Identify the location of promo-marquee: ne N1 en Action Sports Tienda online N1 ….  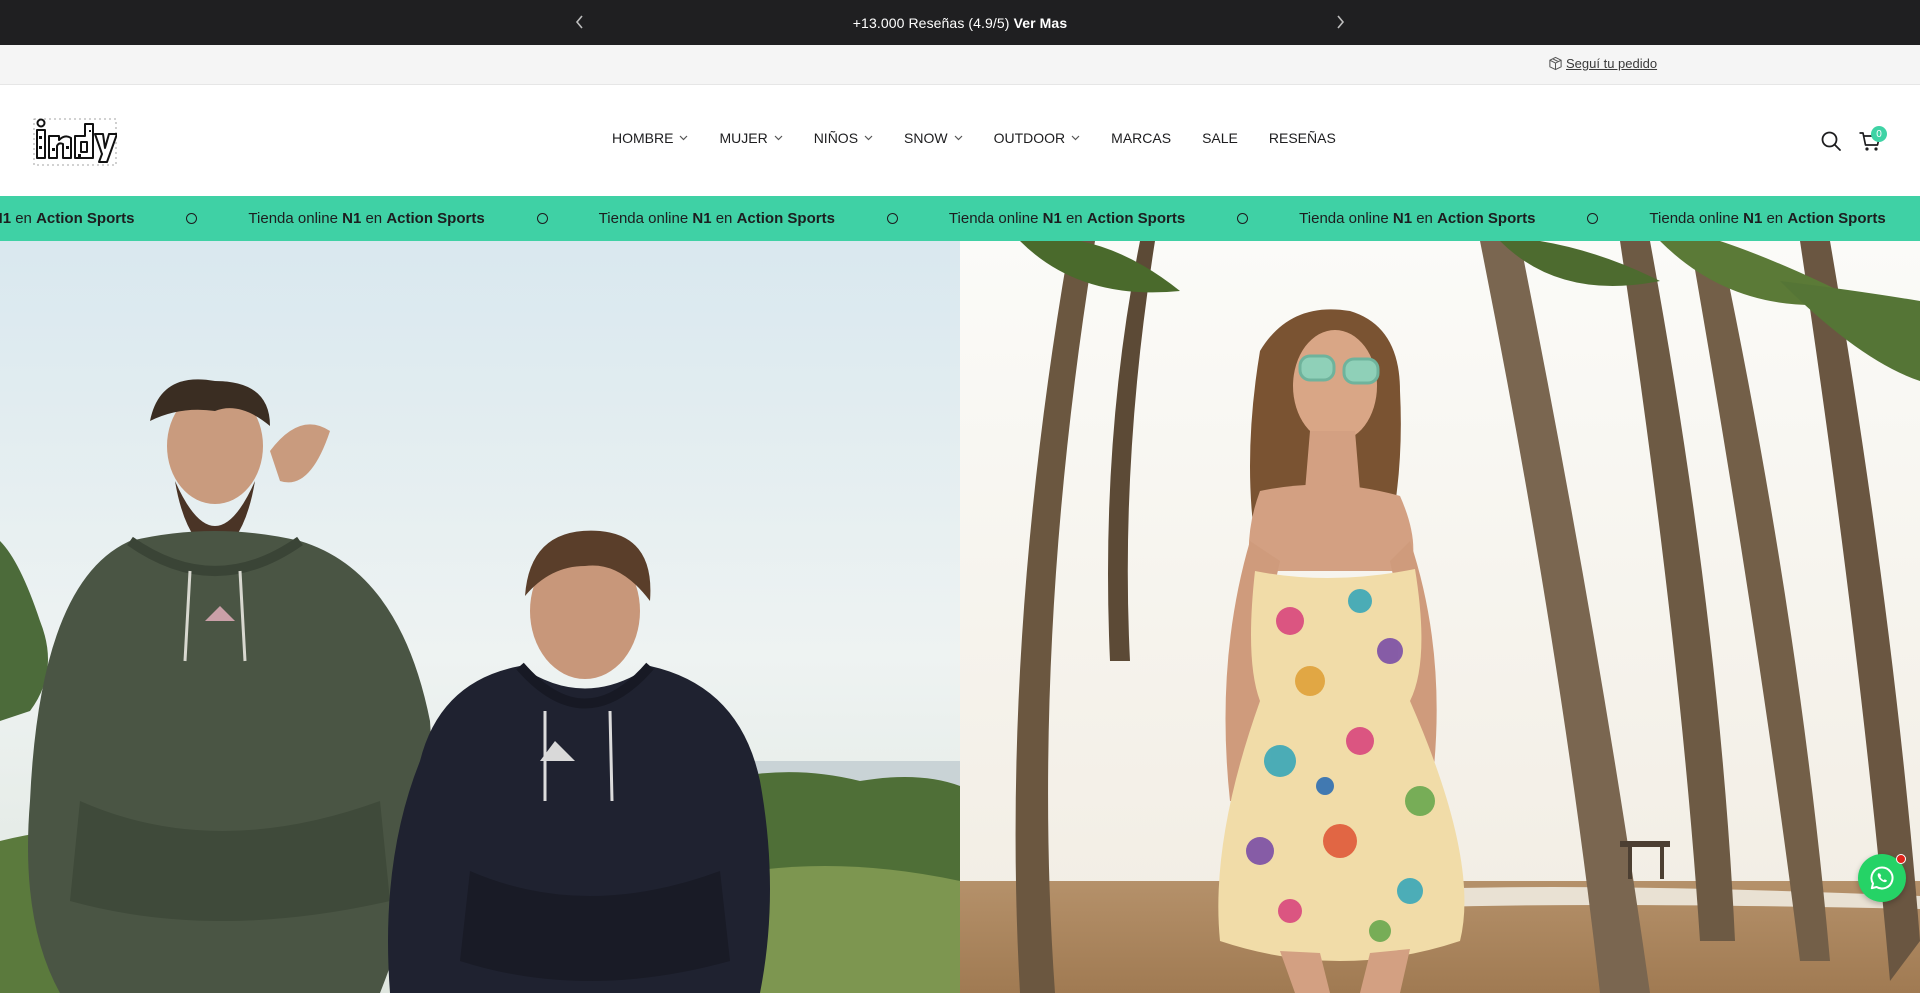
(960, 218).